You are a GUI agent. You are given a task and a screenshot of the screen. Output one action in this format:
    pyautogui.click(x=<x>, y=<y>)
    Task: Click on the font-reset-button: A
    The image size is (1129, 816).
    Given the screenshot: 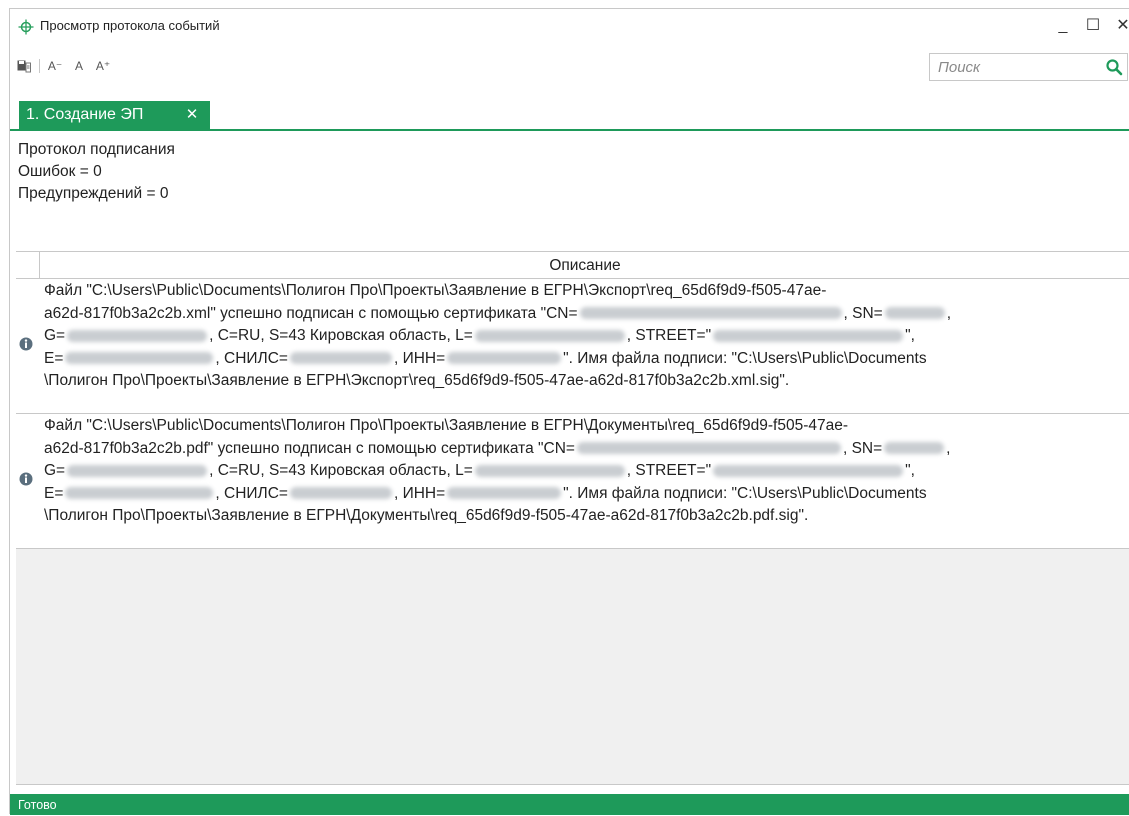 What is the action you would take?
    pyautogui.click(x=79, y=66)
    